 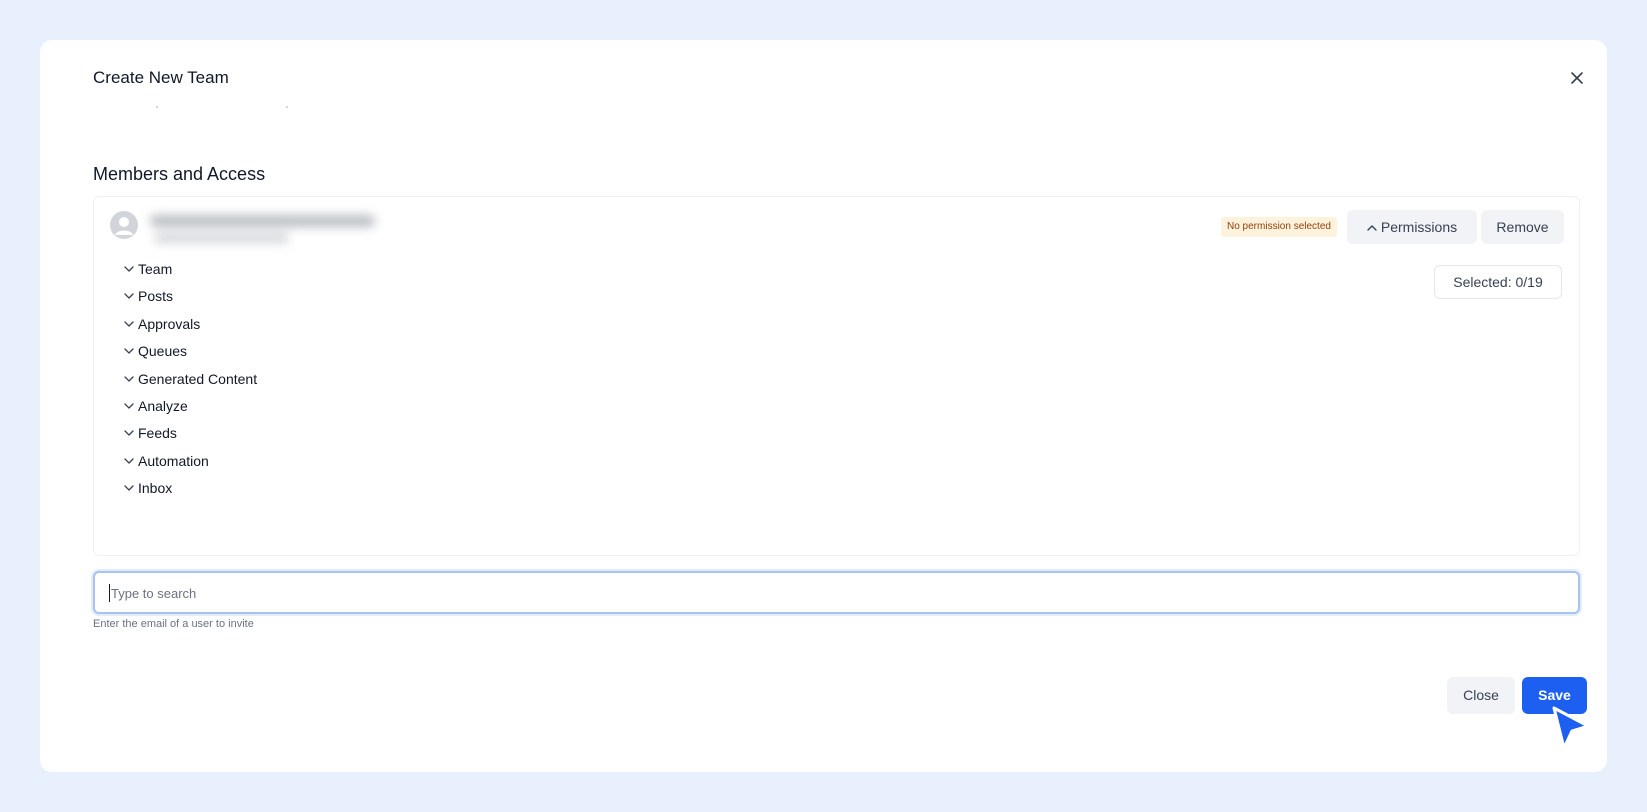 I want to click on modal-title: Create New Team, so click(x=161, y=77).